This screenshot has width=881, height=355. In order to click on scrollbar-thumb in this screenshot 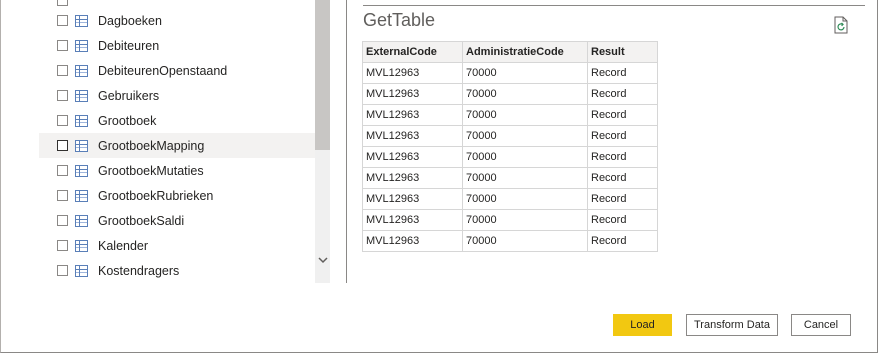, I will do `click(322, 75)`.